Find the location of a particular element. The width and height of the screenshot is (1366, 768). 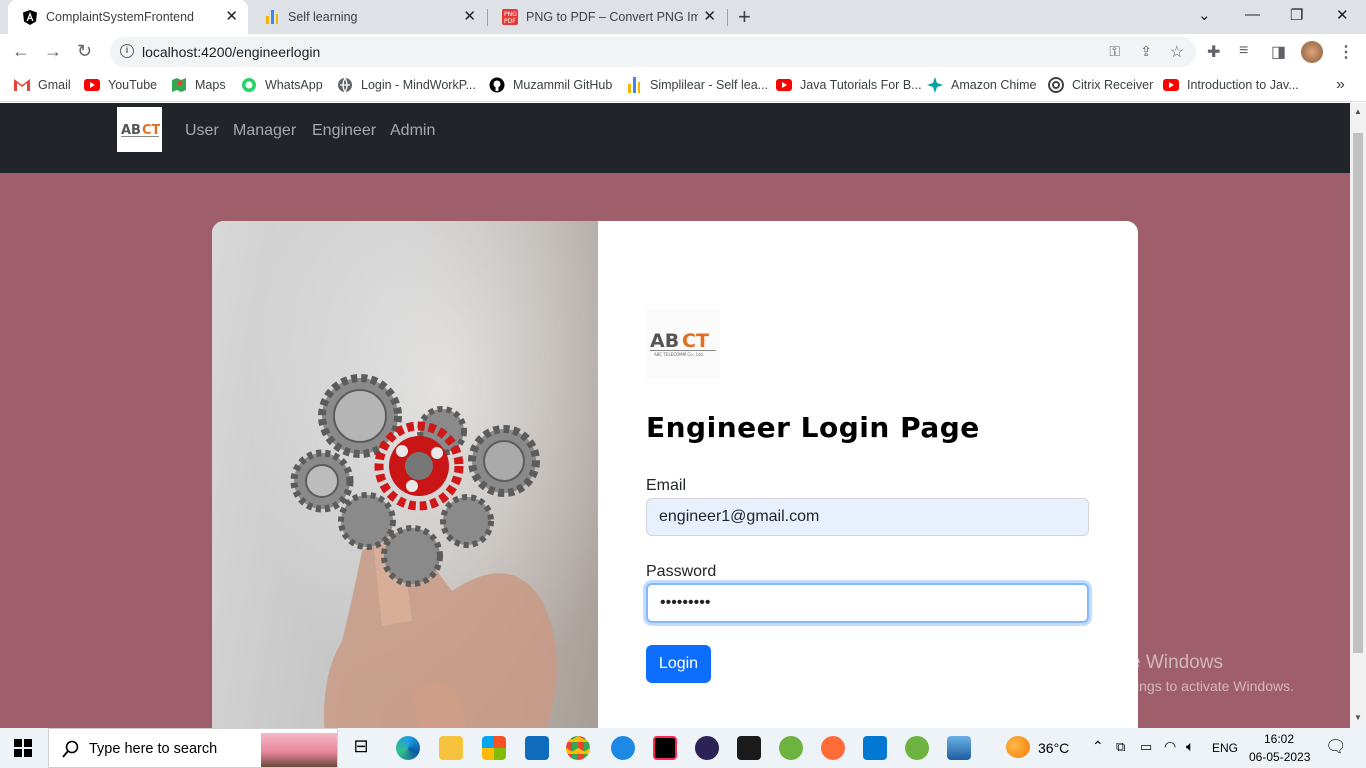

png-pdf-icon: PNG PDF is located at coordinates (510, 17).